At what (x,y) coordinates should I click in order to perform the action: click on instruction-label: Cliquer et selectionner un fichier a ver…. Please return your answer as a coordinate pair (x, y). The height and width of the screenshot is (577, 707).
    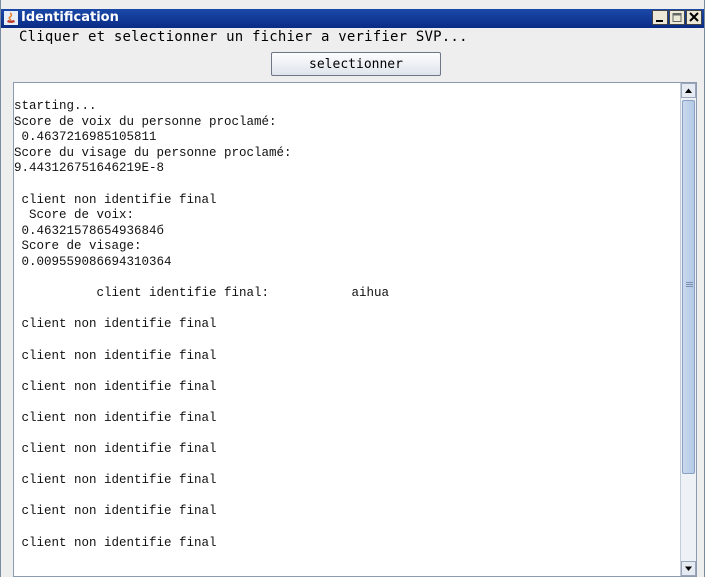
    Looking at the image, I should click on (243, 37).